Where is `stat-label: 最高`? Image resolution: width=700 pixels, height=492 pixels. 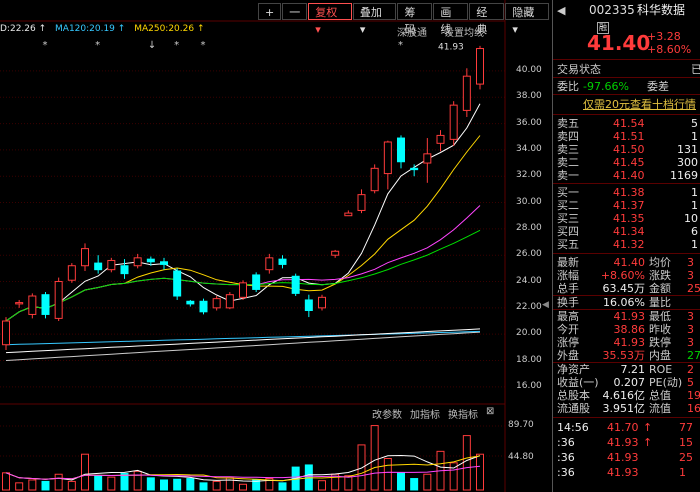 stat-label: 最高 is located at coordinates (568, 316).